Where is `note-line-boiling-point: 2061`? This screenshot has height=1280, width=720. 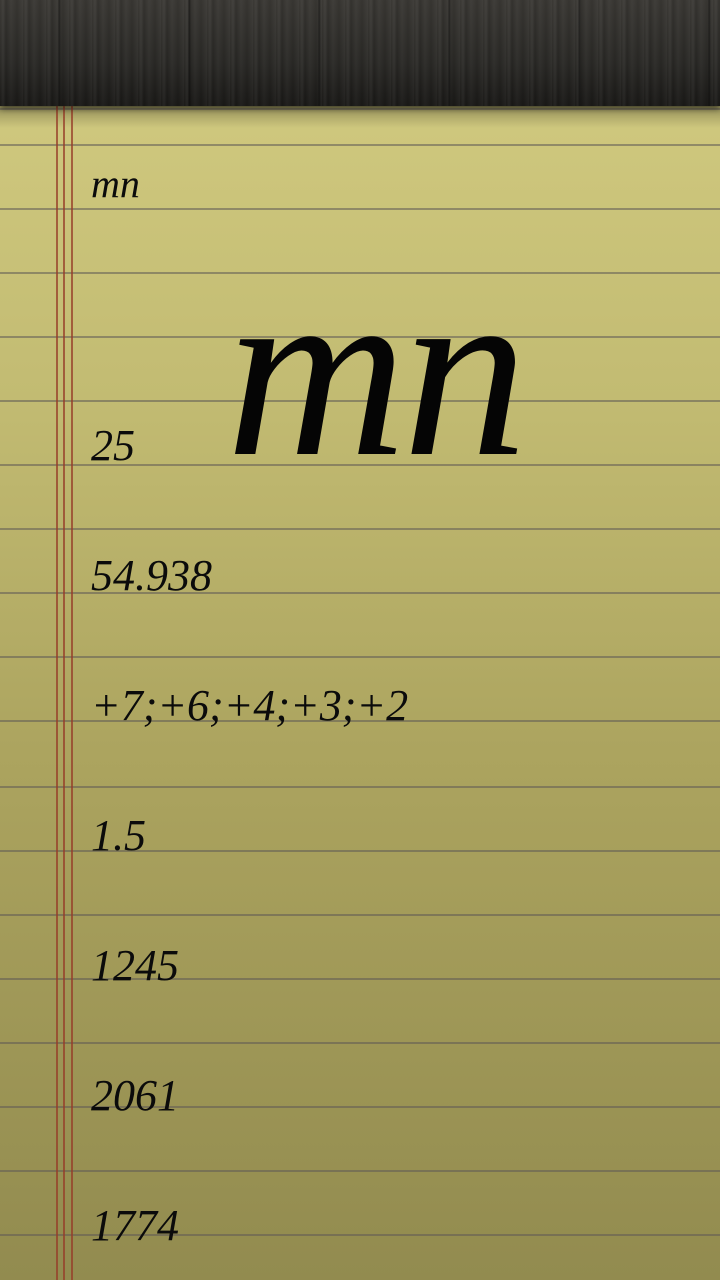
note-line-boiling-point: 2061 is located at coordinates (135, 1095).